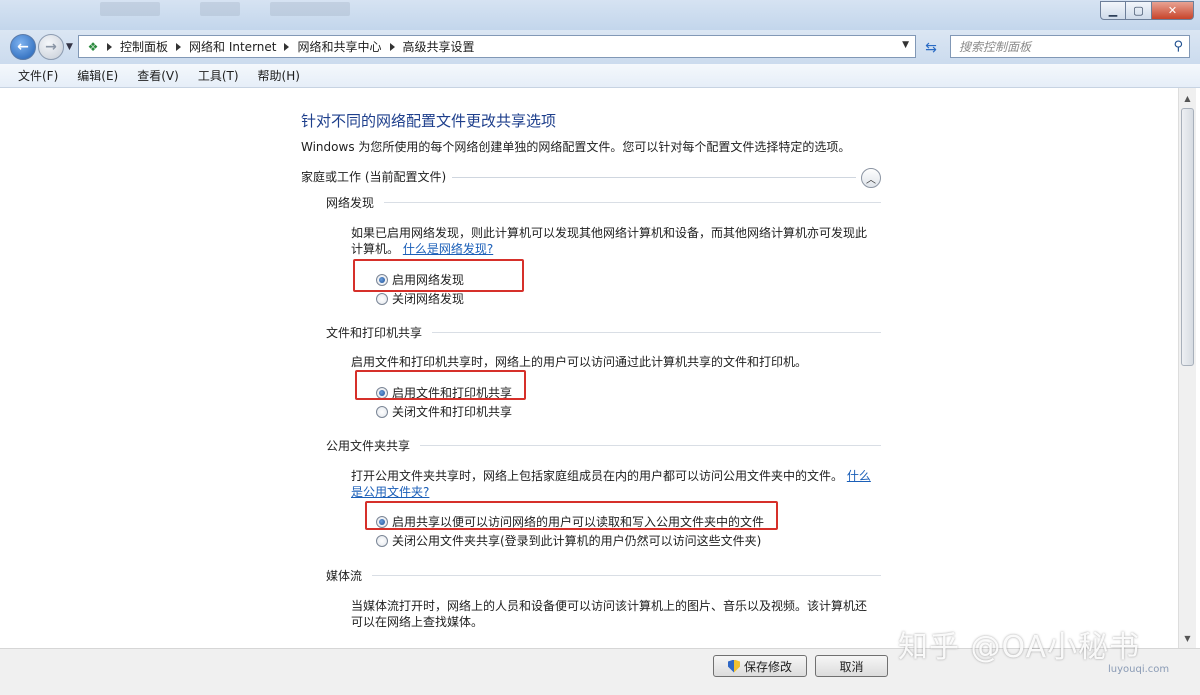  What do you see at coordinates (218, 75) in the screenshot?
I see `menu-tools: 工具(T)` at bounding box center [218, 75].